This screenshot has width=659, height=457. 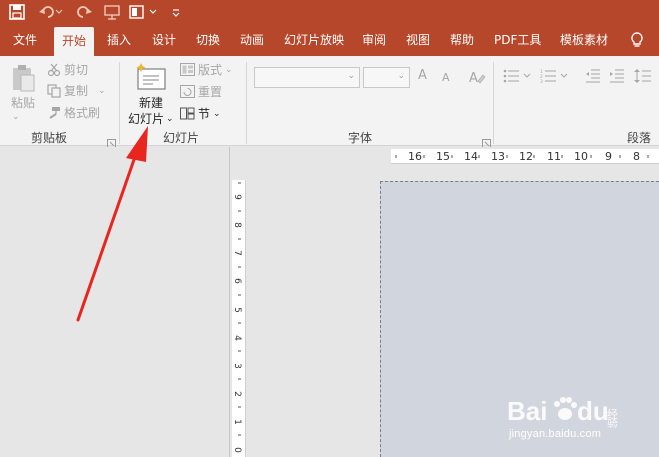 I want to click on undo-icon, so click(x=50, y=12).